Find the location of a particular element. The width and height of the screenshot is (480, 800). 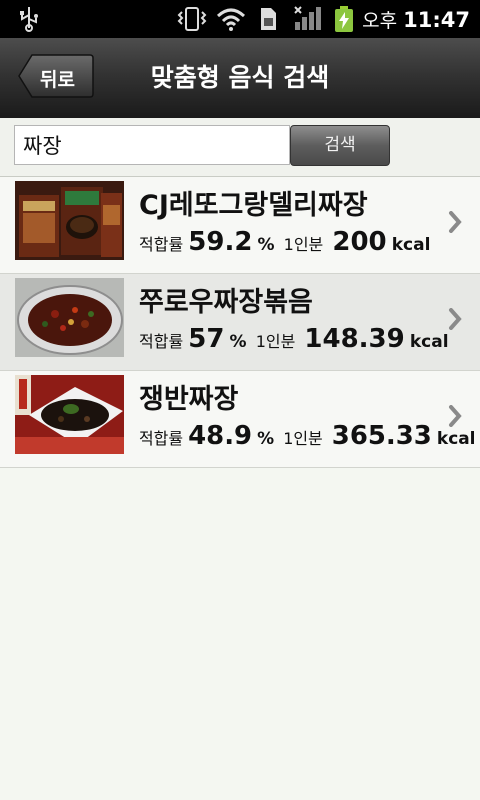

back-label: 뒤로 is located at coordinates (57, 80).